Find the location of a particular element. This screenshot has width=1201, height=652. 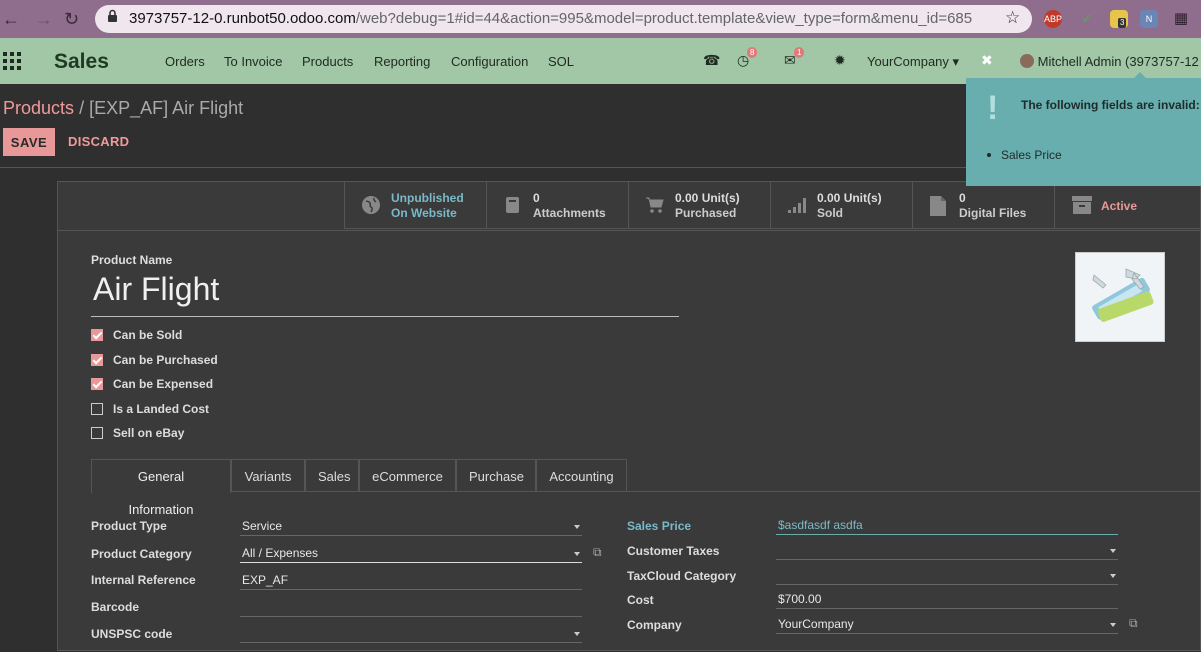

checkbox-can-be-expensed: Can be Expensed is located at coordinates (152, 384).